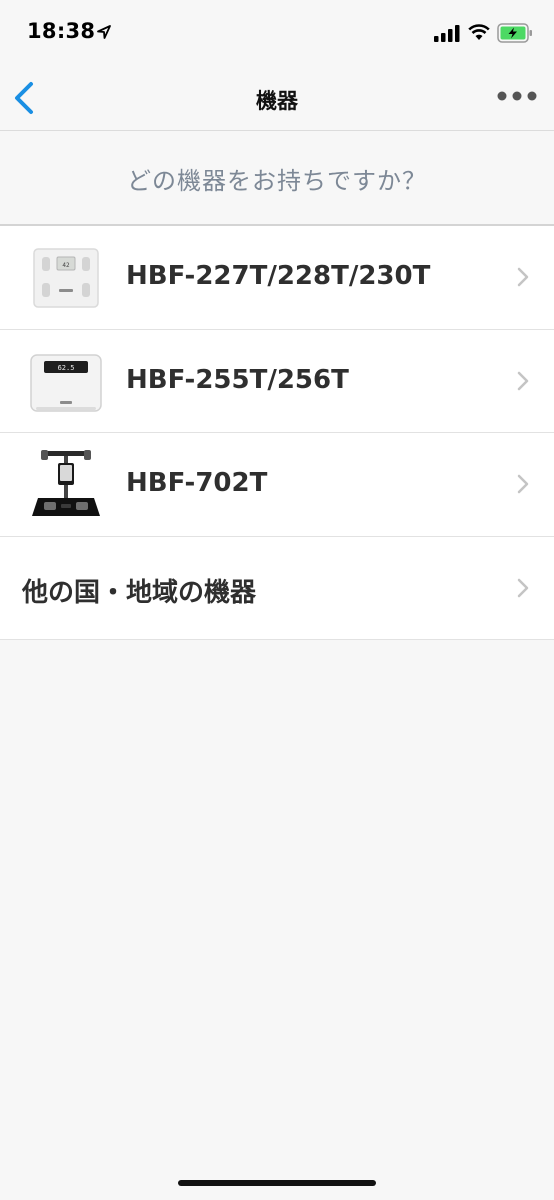 This screenshot has width=554, height=1200. I want to click on navigation-bar: 機器, so click(277, 98).